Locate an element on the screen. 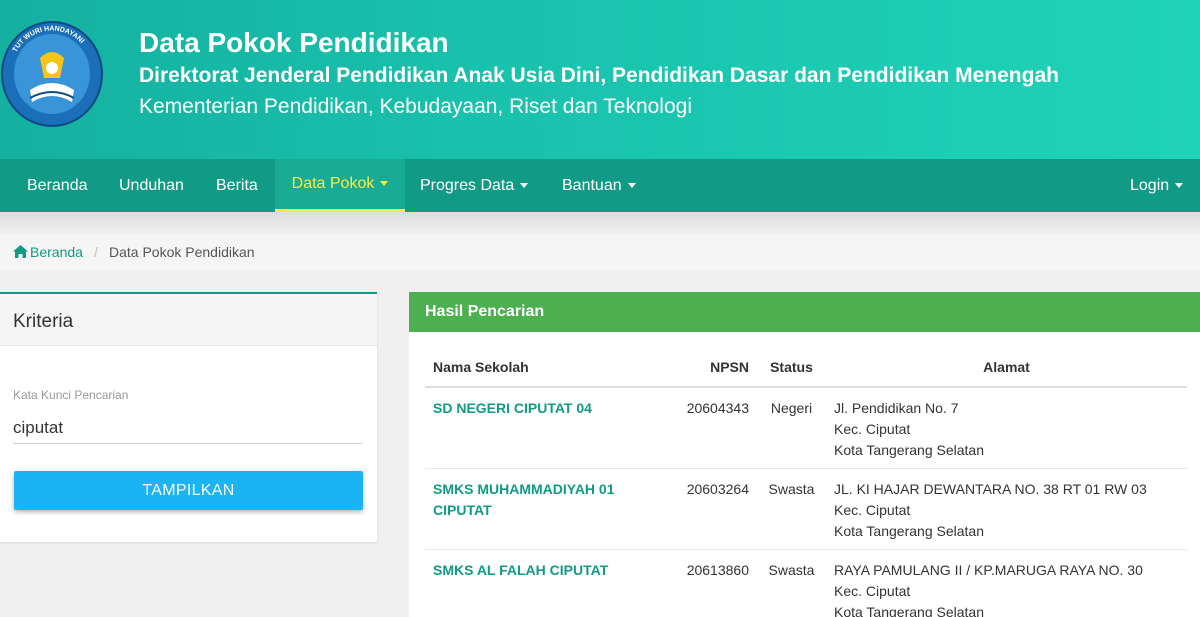  nav-login-label: Login is located at coordinates (1150, 185).